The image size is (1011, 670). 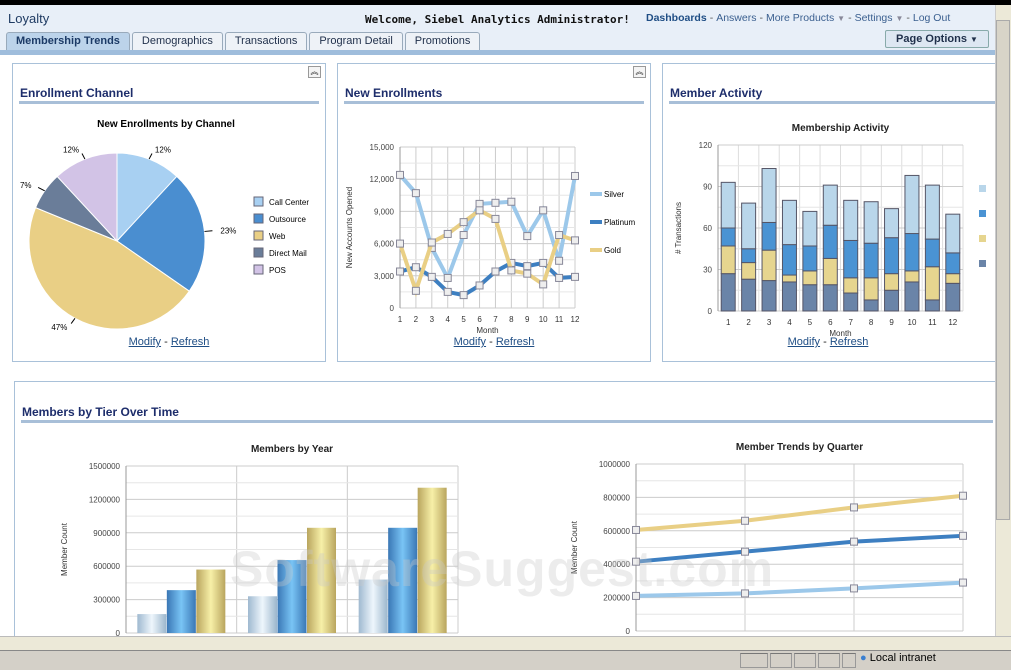 I want to click on y-tick-label: 900000, so click(x=106, y=533).